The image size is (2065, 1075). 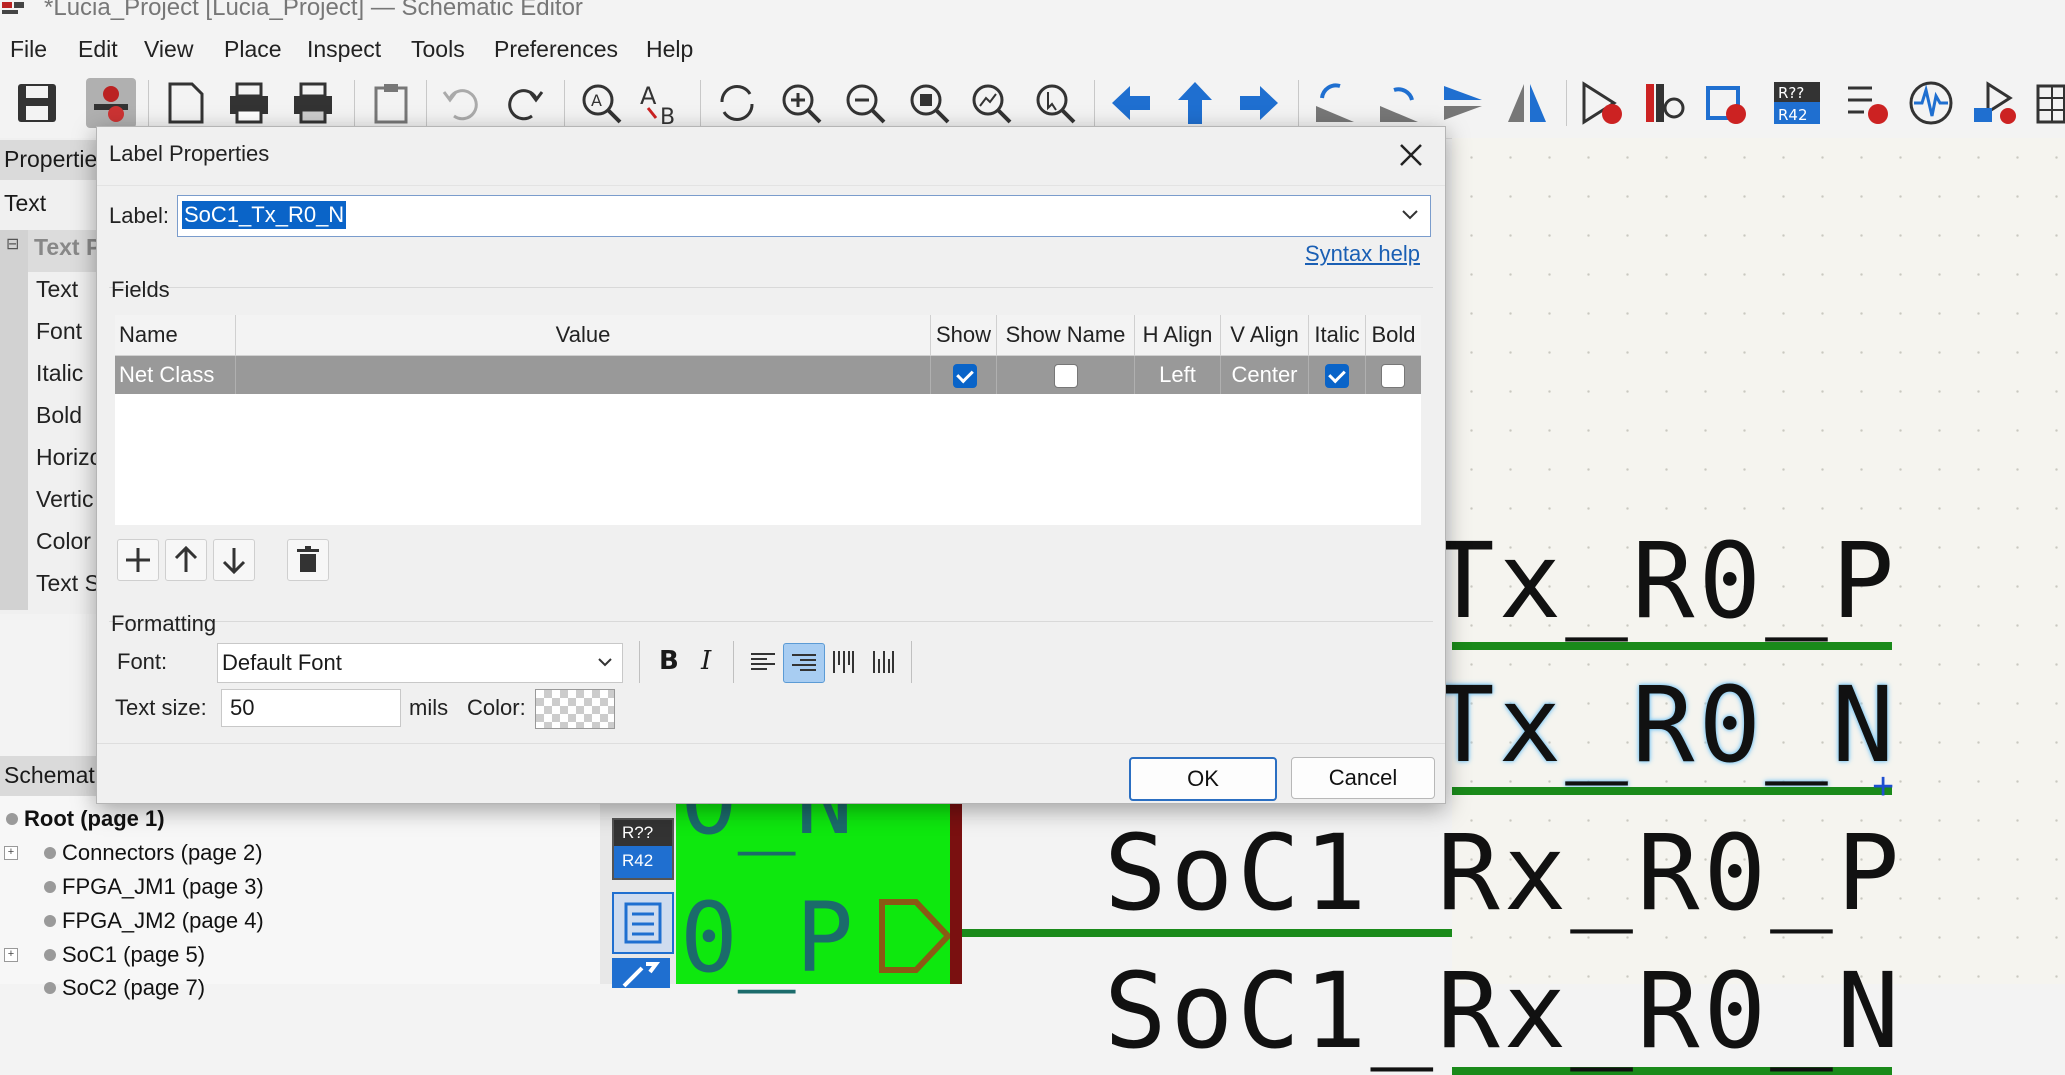 I want to click on collapse-icon: ⊟, so click(x=12, y=244).